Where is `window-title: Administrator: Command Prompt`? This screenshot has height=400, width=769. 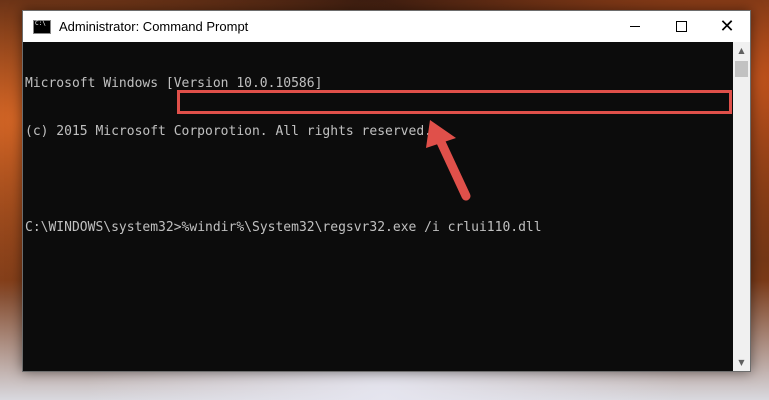
window-title: Administrator: Command Prompt is located at coordinates (154, 26).